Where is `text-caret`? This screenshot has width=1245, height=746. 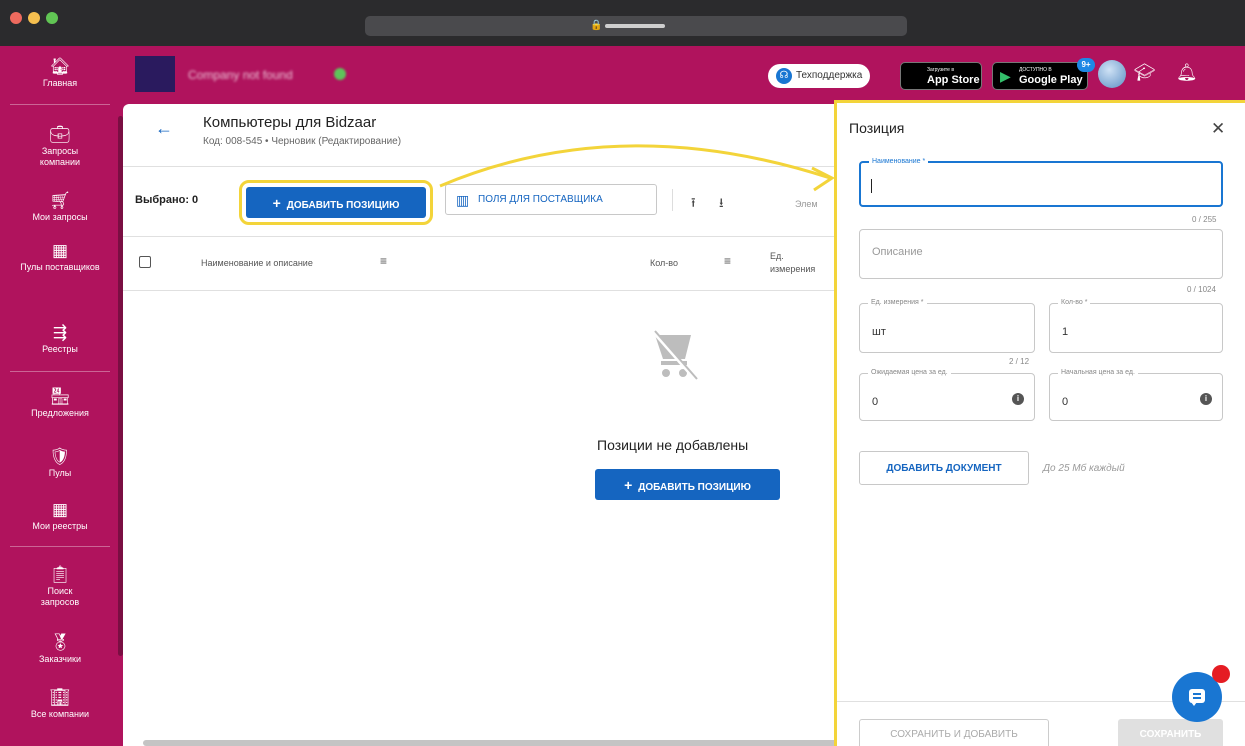
text-caret is located at coordinates (871, 186).